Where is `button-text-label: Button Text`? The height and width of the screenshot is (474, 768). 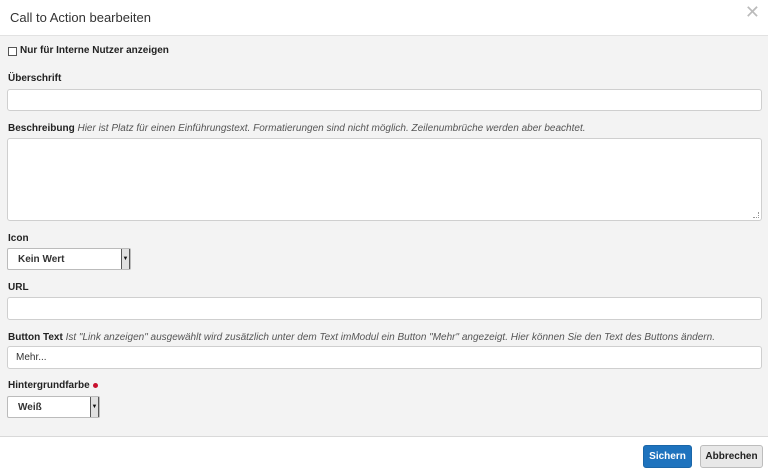
button-text-label: Button Text is located at coordinates (35, 337).